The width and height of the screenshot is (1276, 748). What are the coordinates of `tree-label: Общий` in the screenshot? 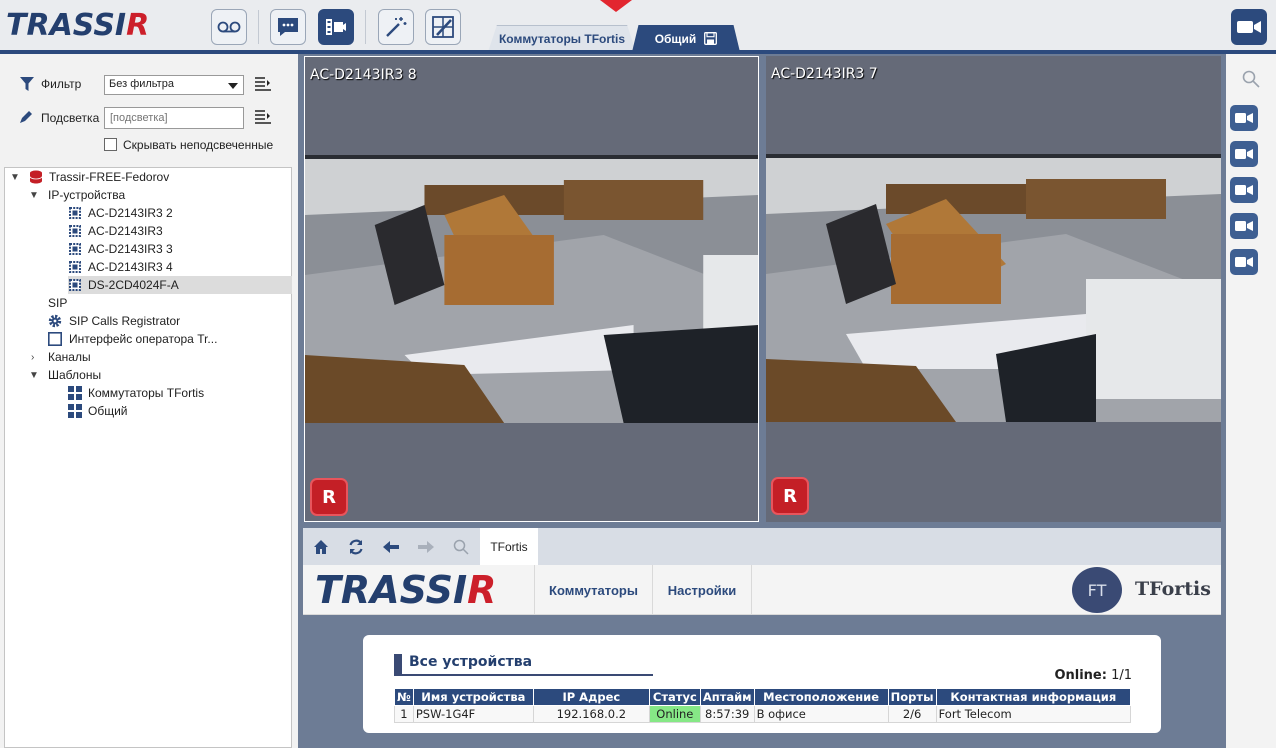 It's located at (108, 411).